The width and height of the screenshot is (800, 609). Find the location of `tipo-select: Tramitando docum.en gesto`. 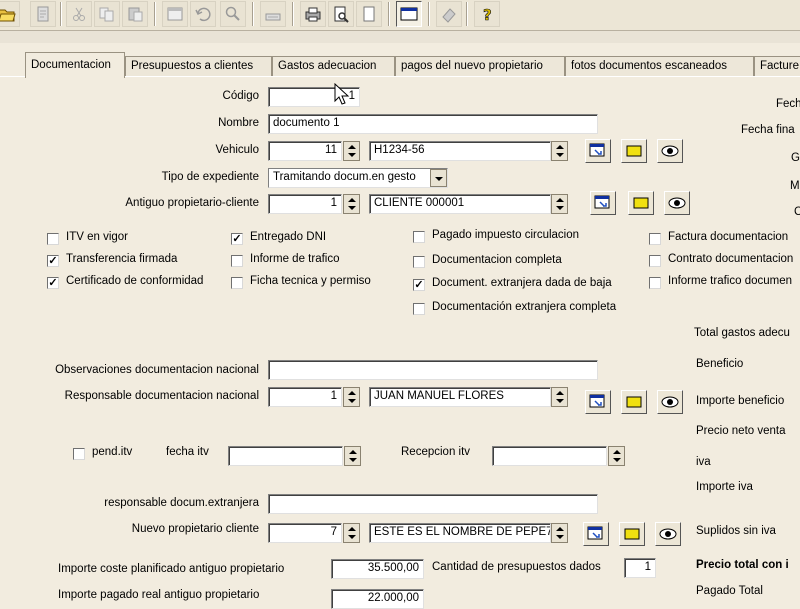

tipo-select: Tramitando docum.en gesto is located at coordinates (358, 178).